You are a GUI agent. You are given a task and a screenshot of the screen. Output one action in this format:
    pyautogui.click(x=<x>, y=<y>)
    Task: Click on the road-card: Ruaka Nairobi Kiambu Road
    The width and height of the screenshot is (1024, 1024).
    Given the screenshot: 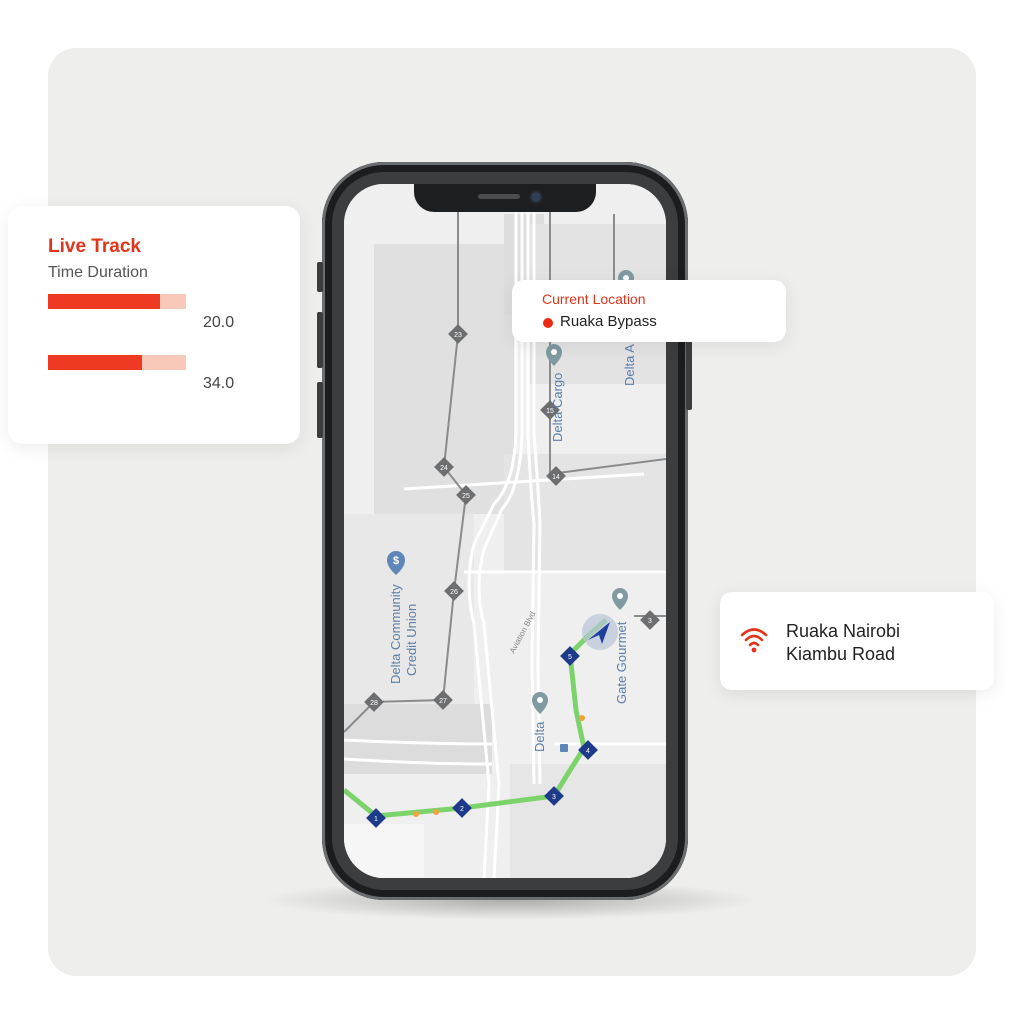 What is the action you would take?
    pyautogui.click(x=857, y=641)
    